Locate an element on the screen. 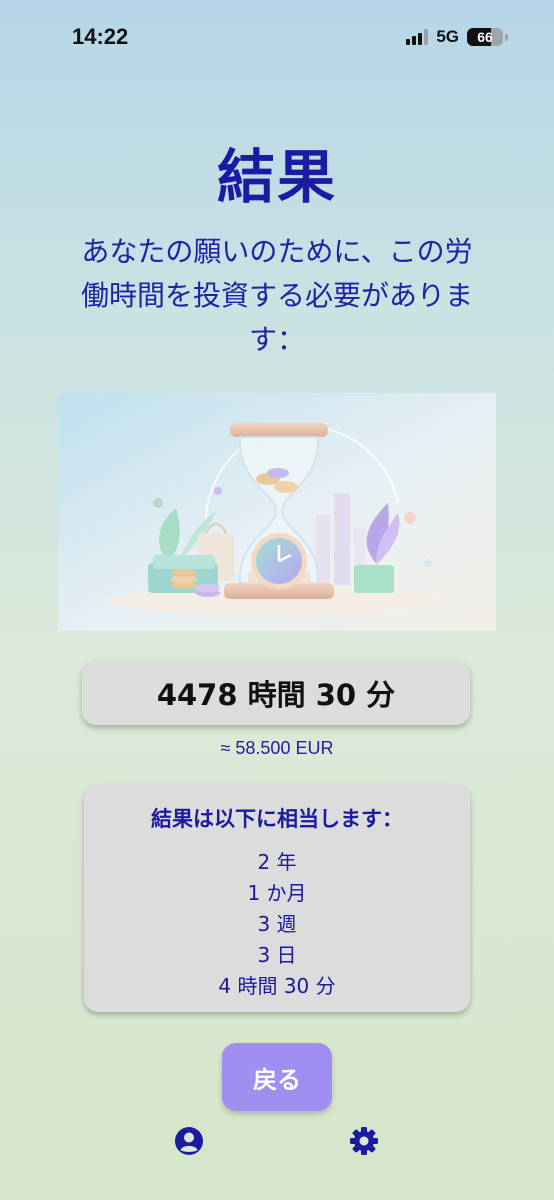 The image size is (554, 1200). status-time: 14:22 is located at coordinates (100, 36).